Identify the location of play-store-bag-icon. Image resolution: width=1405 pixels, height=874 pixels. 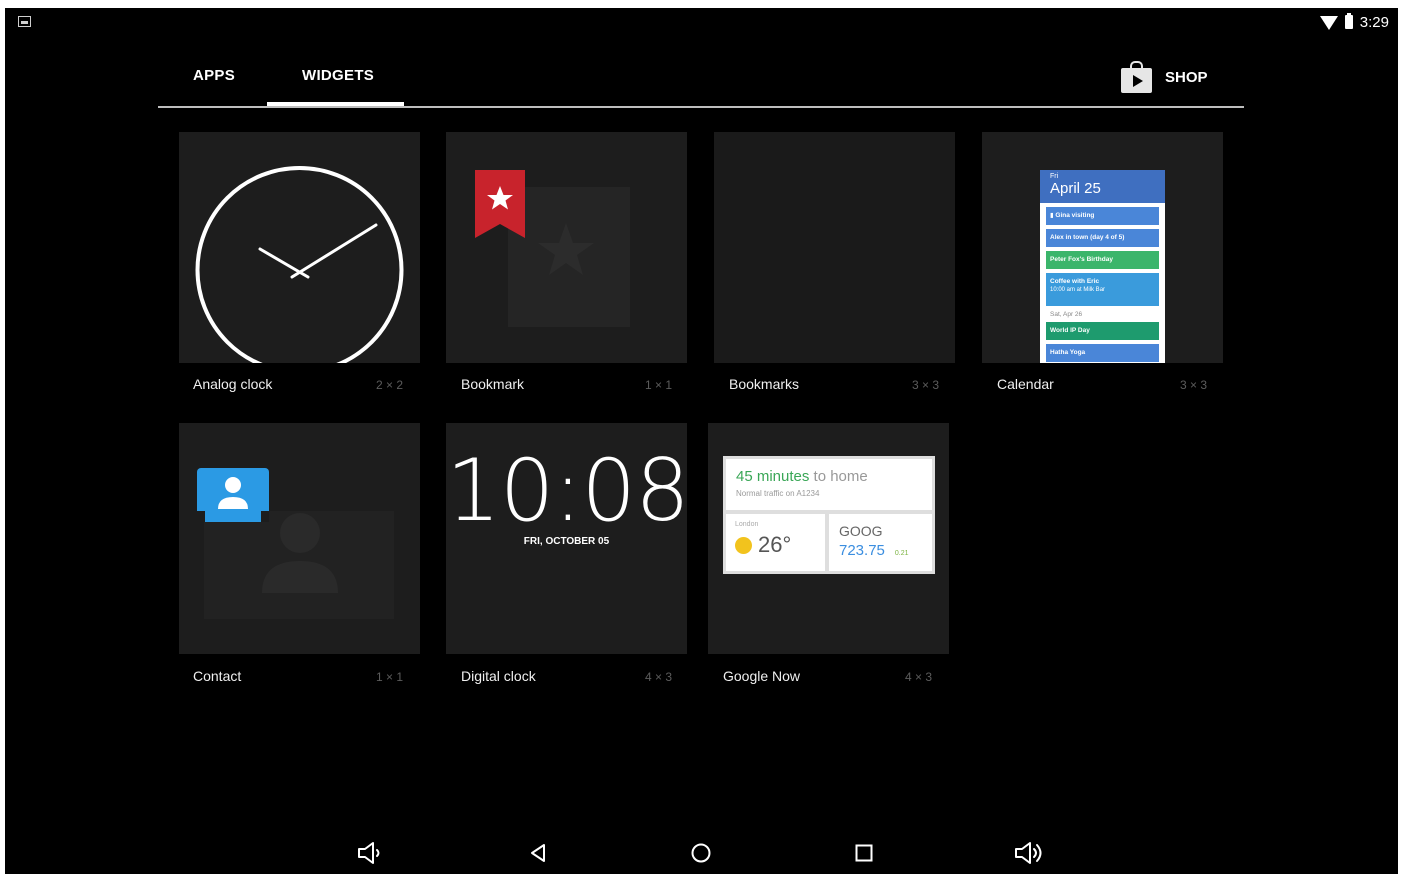
(1136, 77).